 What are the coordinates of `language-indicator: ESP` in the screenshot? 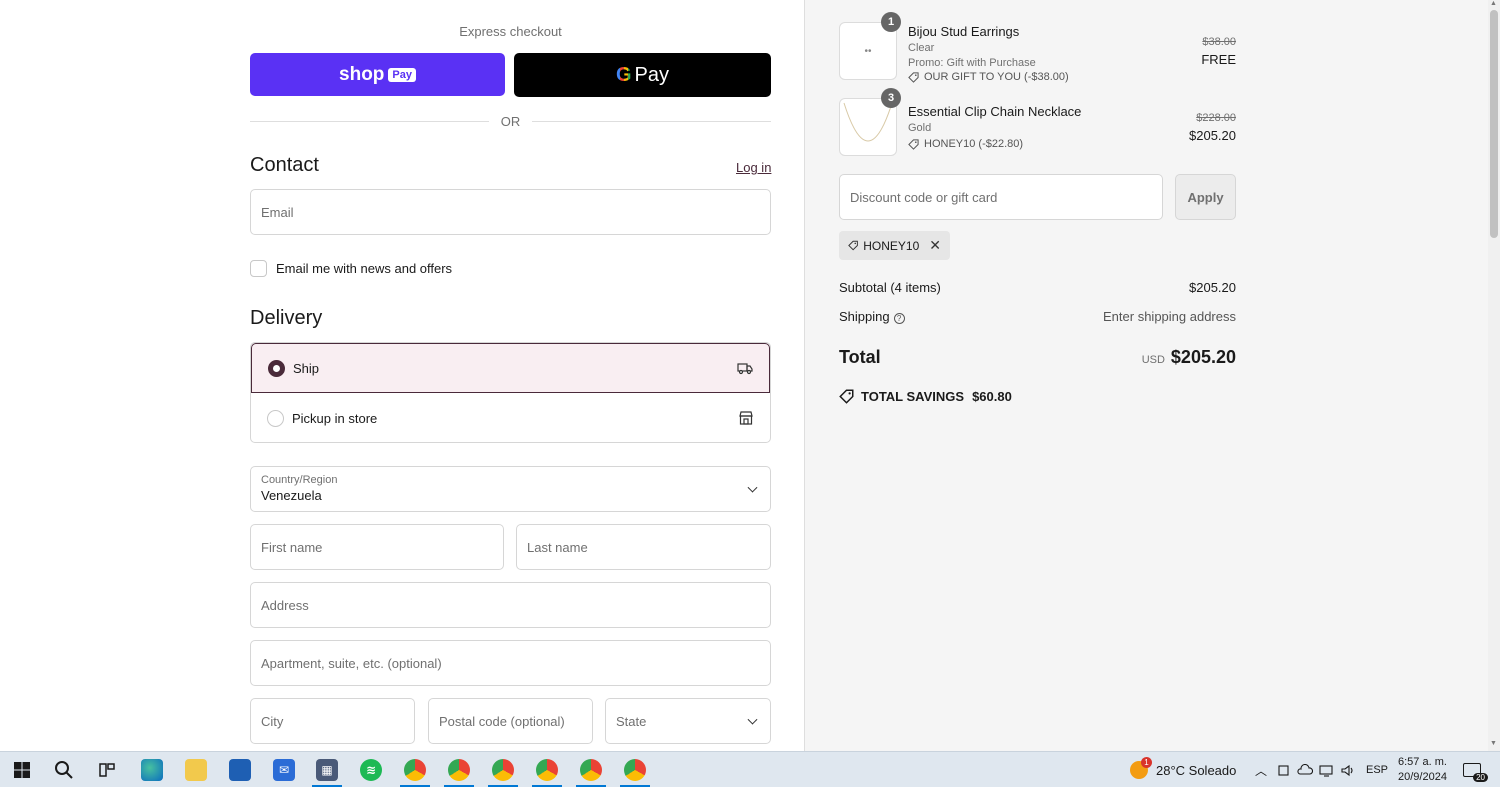 It's located at (1377, 769).